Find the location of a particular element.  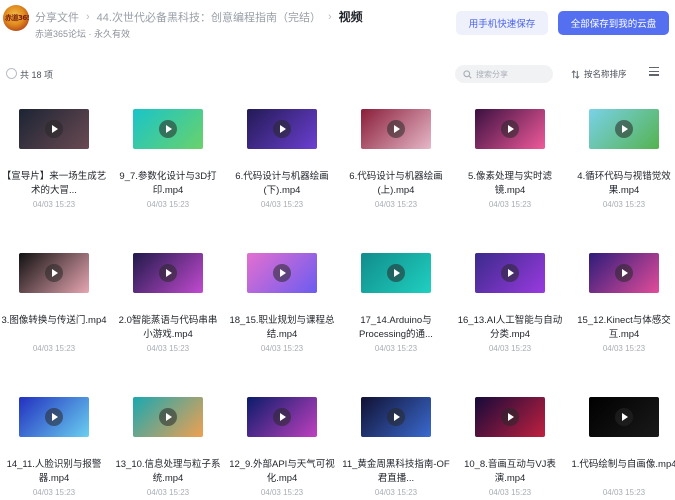

search-icon is located at coordinates (467, 74).